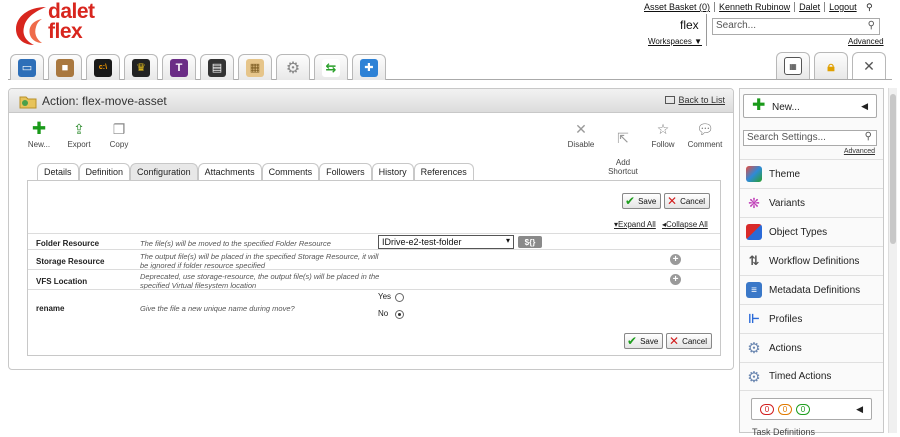  Describe the element at coordinates (678, 7) in the screenshot. I see `asset-basket-link: Asset Basket (0)` at that location.